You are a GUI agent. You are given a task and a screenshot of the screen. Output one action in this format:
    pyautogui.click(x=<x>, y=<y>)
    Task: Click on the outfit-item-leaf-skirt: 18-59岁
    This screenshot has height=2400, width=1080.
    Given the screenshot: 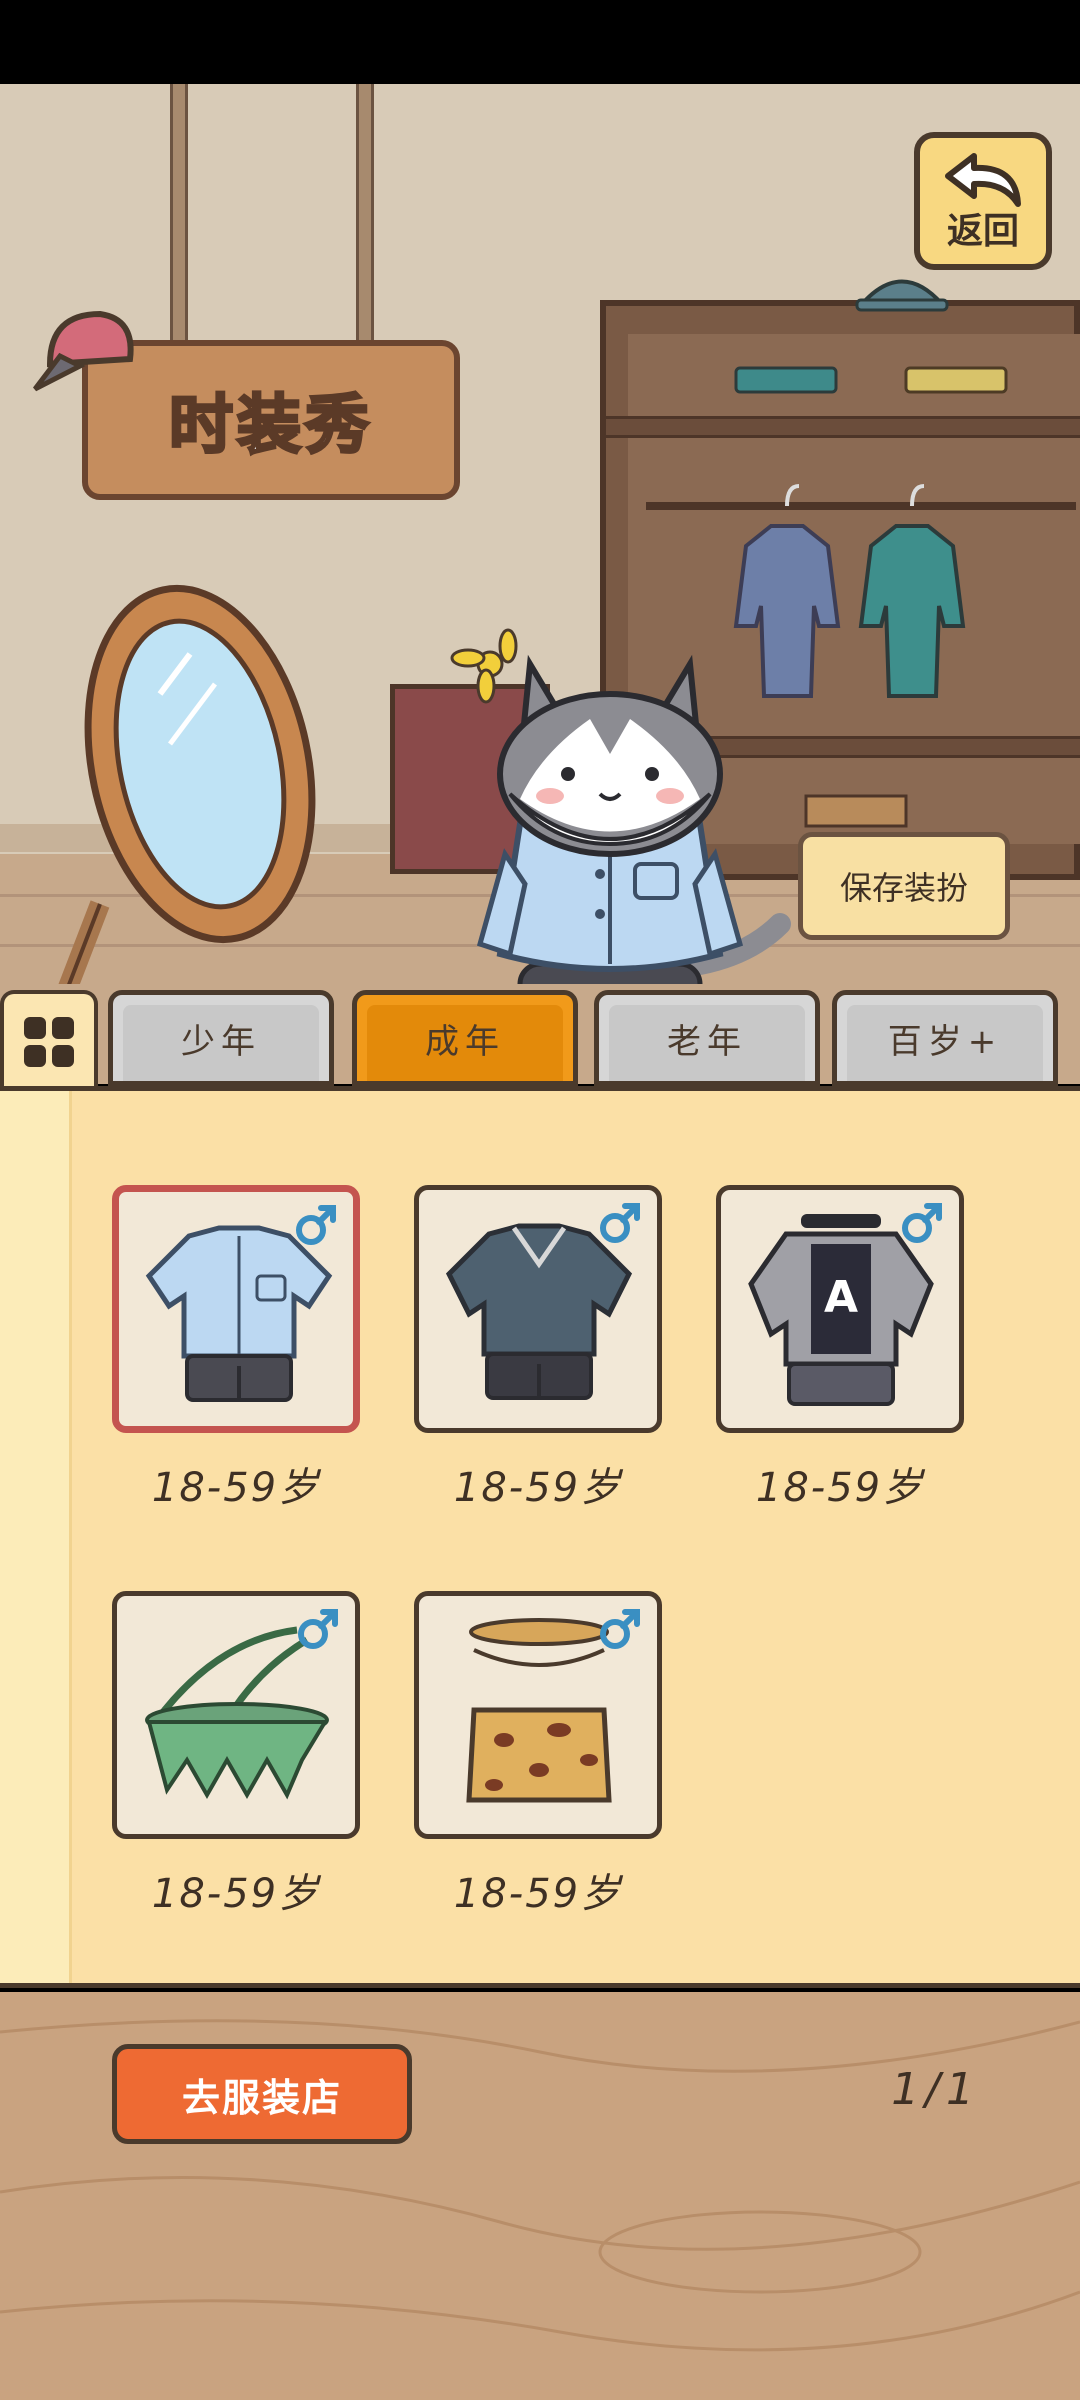 What is the action you would take?
    pyautogui.click(x=236, y=1755)
    